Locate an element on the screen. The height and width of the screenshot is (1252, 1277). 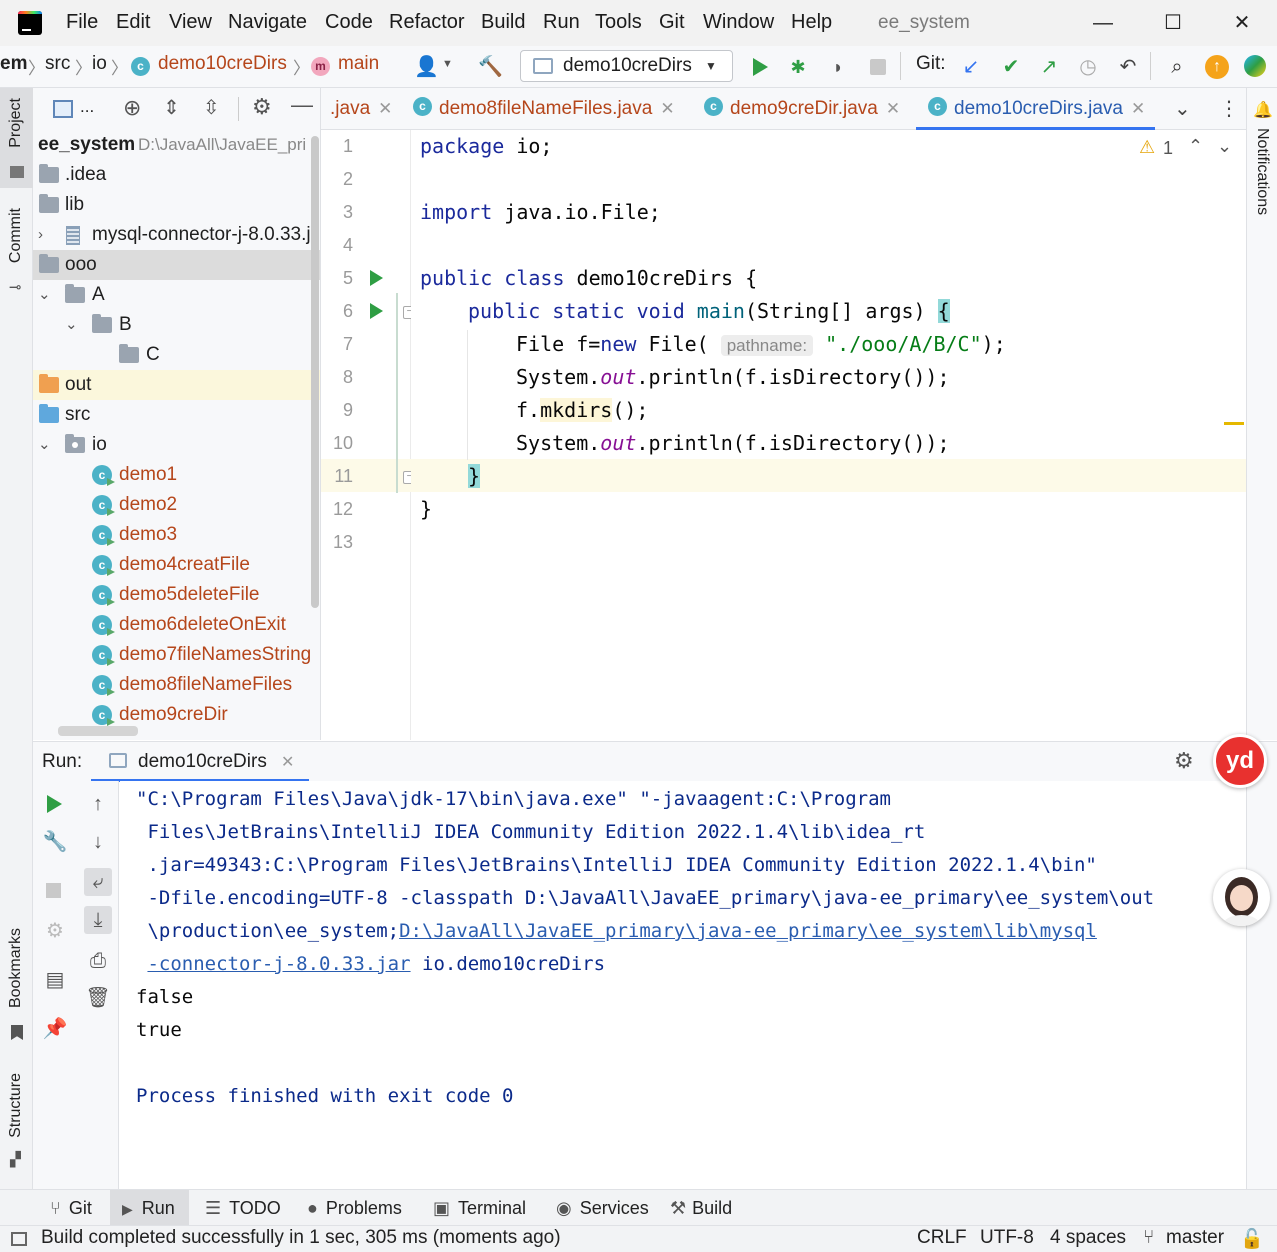
menu-run: Run is located at coordinates (561, 22).